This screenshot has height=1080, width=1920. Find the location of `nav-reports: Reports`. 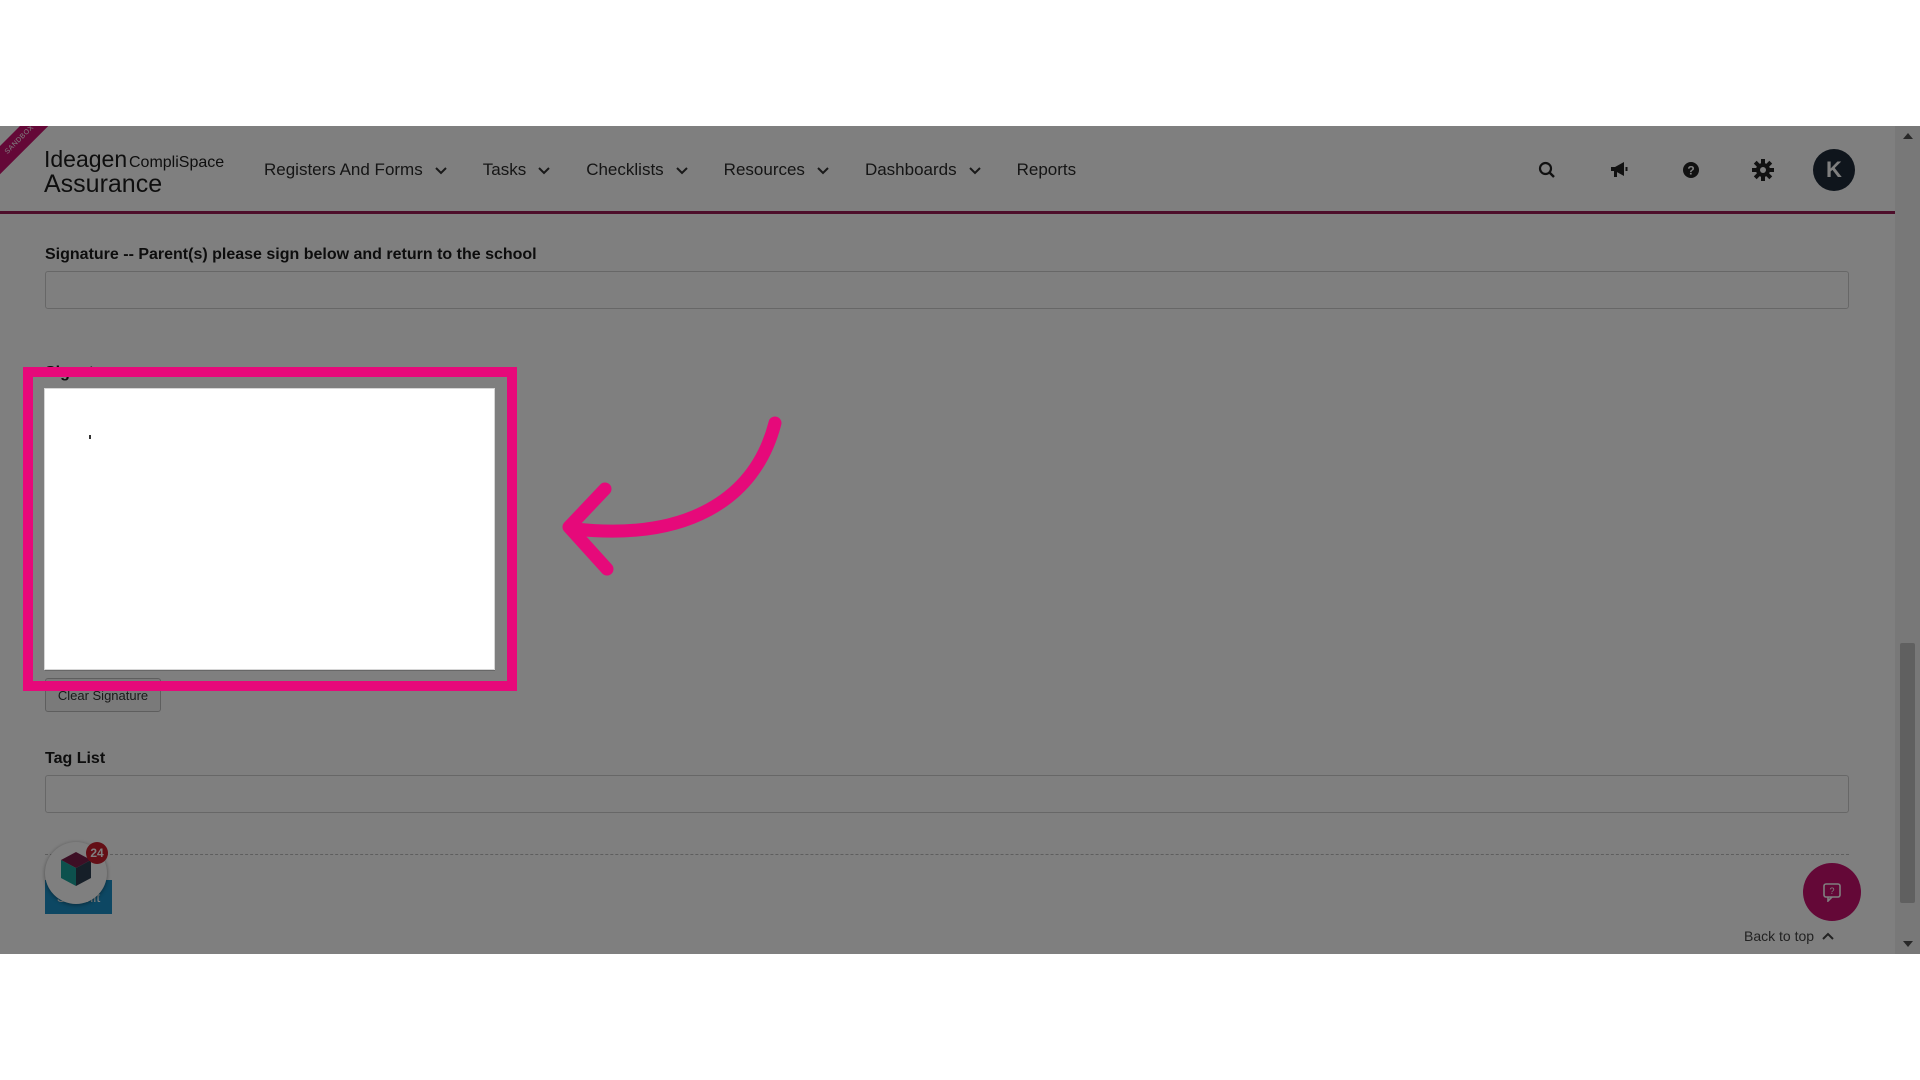

nav-reports: Reports is located at coordinates (1047, 170).